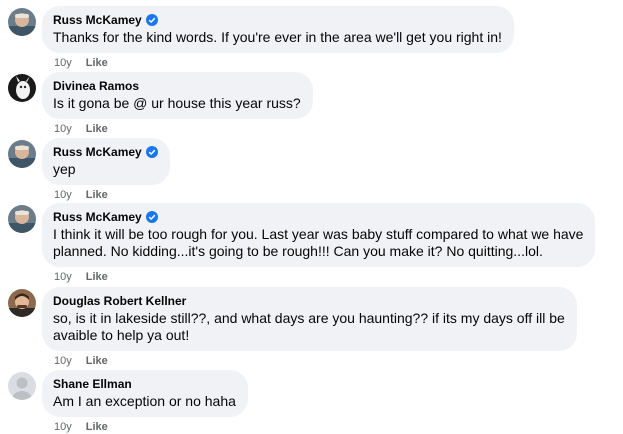 Image resolution: width=623 pixels, height=434 pixels. I want to click on comment-bubble: Russ McKamey yep, so click(106, 161).